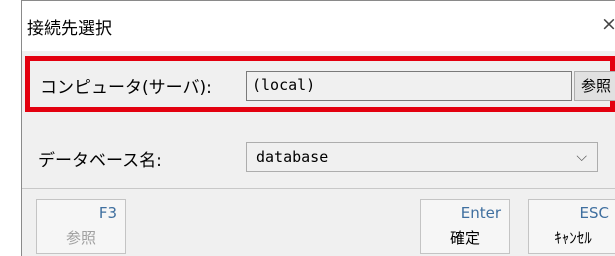 Image resolution: width=615 pixels, height=256 pixels. What do you see at coordinates (464, 238) in the screenshot?
I see `confirm-button-label: 確定` at bounding box center [464, 238].